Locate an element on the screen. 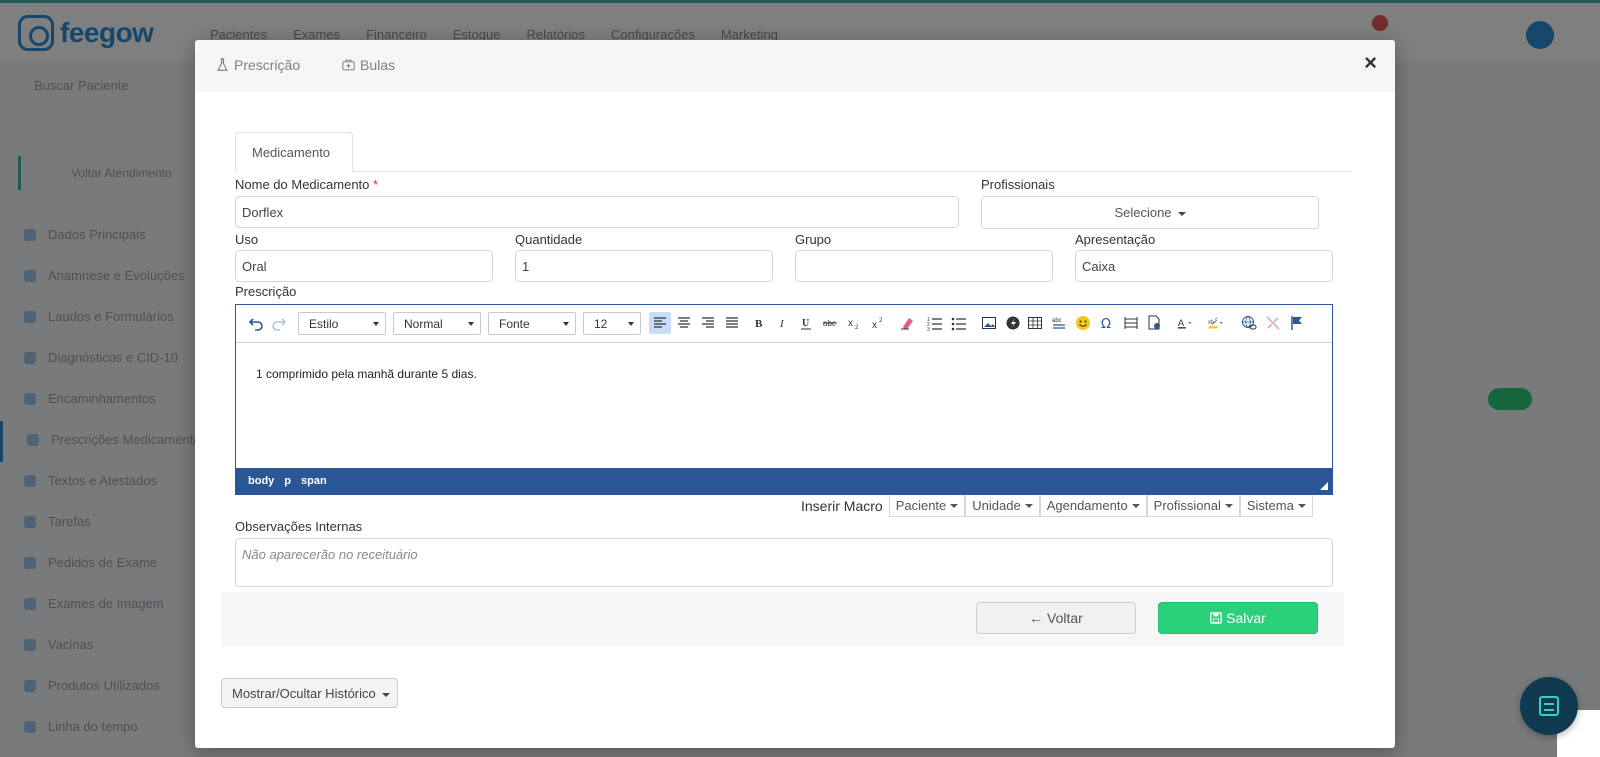  nome-medicamento-input: Dorflex is located at coordinates (597, 212).